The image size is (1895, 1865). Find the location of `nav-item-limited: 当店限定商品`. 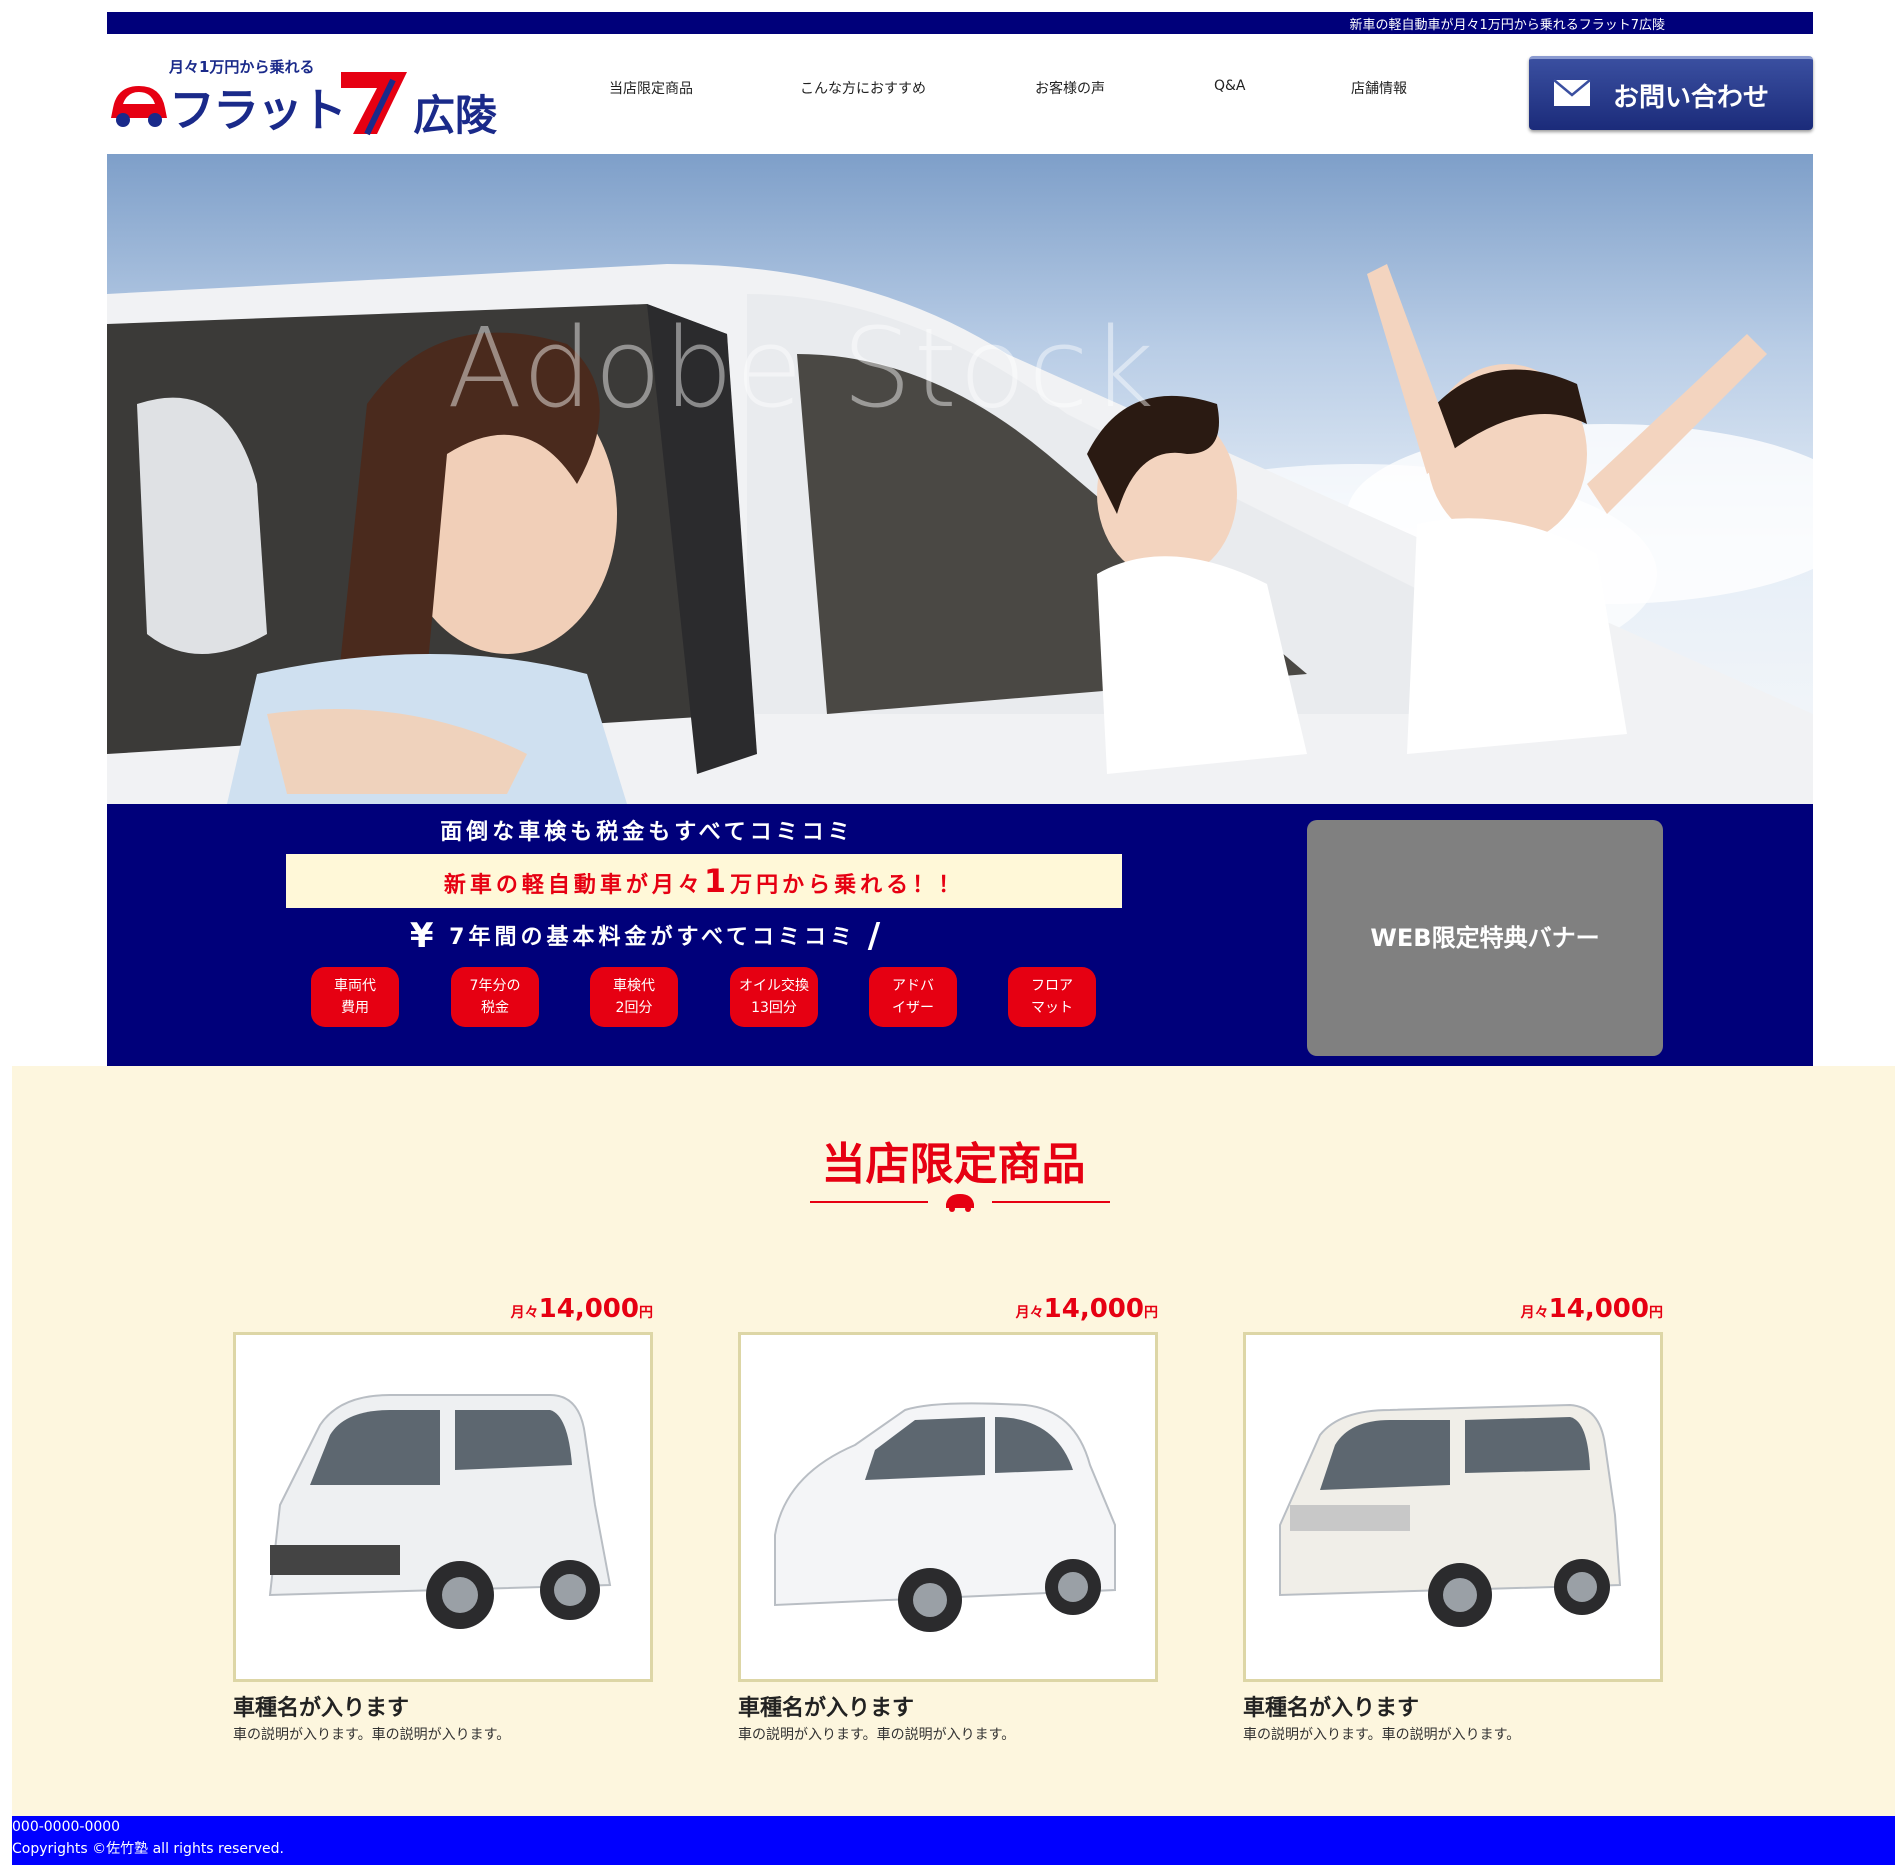

nav-item-limited: 当店限定商品 is located at coordinates (651, 88).